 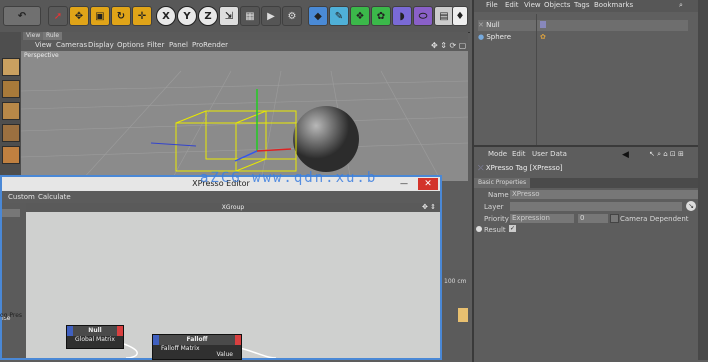 I want to click on viewport-nav-icons: ✥ ⇕ ⟳ ▢, so click(x=448, y=45).